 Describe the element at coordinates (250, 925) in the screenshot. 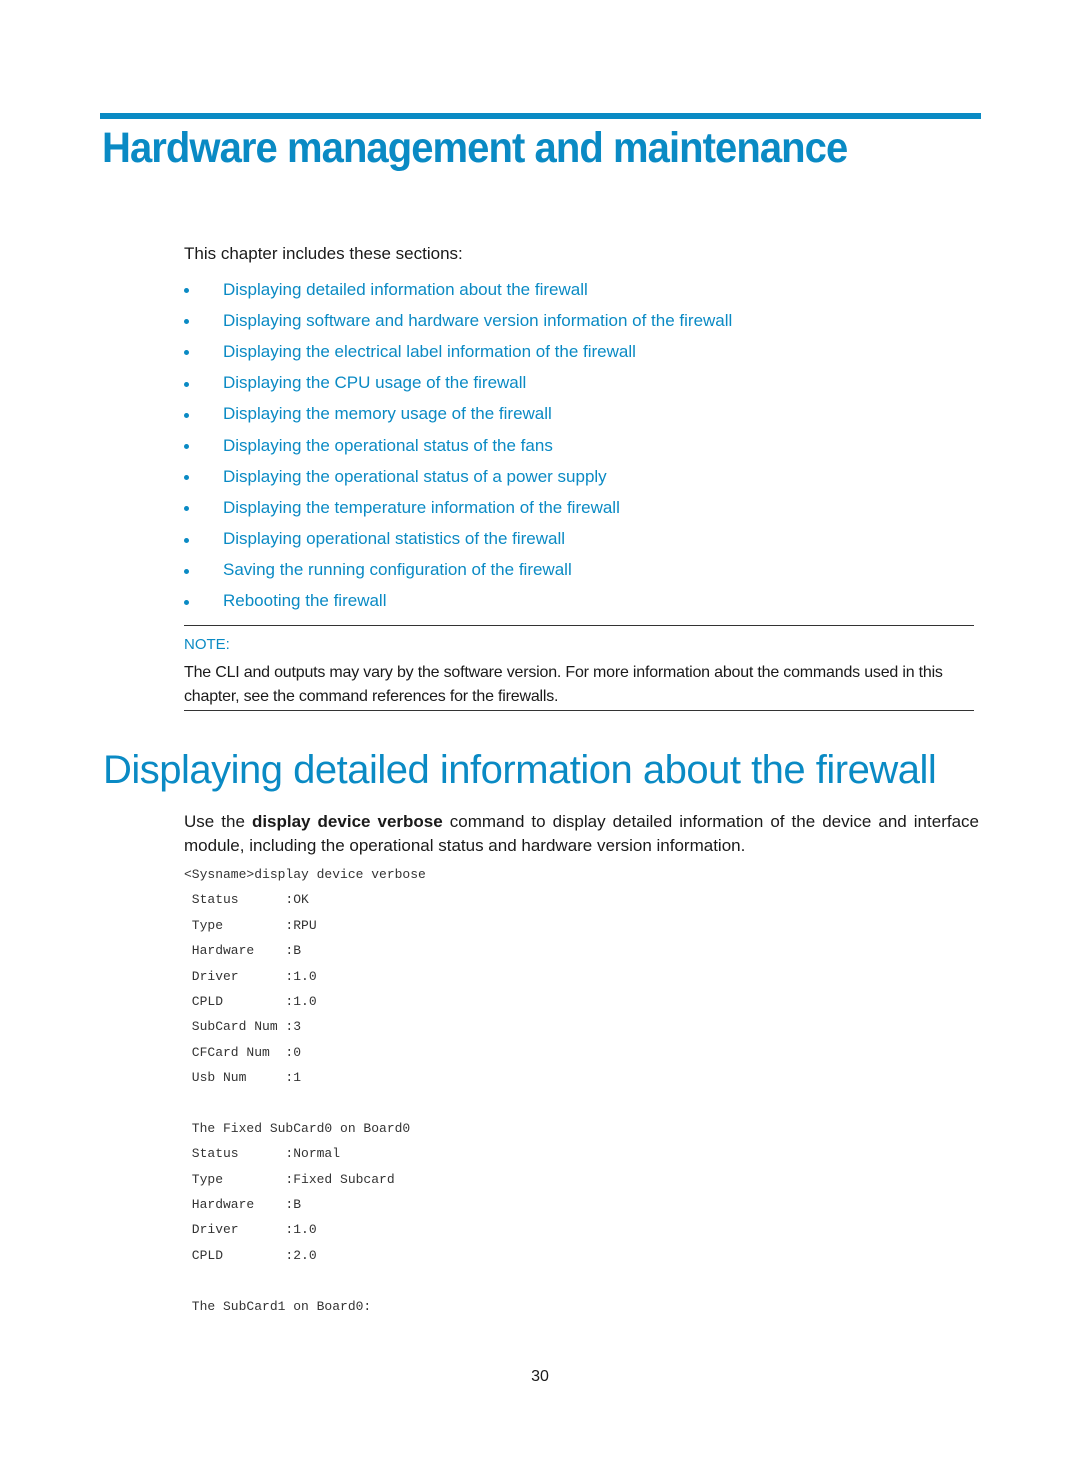

I see `cli-line: Type :RPU` at that location.